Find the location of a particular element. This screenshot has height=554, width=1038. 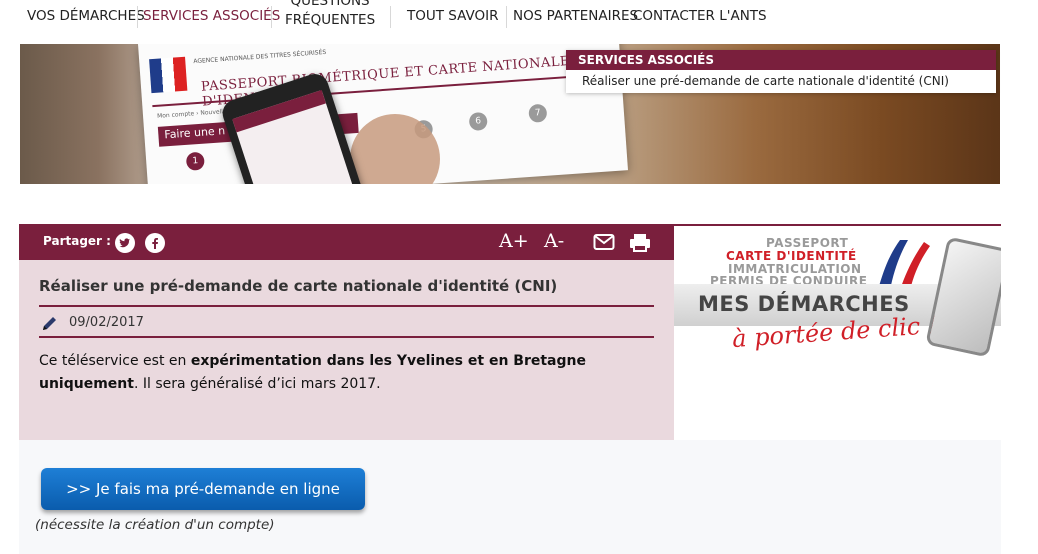

ad-line-carte: CARTE D'IDENTITÉ is located at coordinates (791, 256).